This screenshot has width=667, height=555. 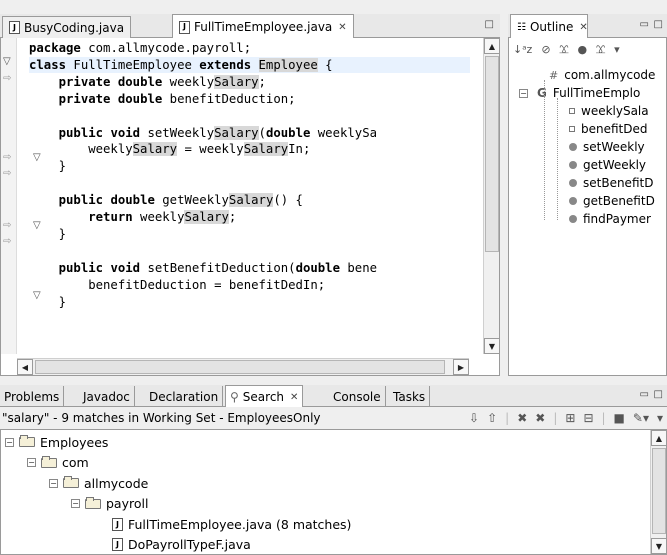 What do you see at coordinates (27, 441) in the screenshot?
I see `project-icon` at bounding box center [27, 441].